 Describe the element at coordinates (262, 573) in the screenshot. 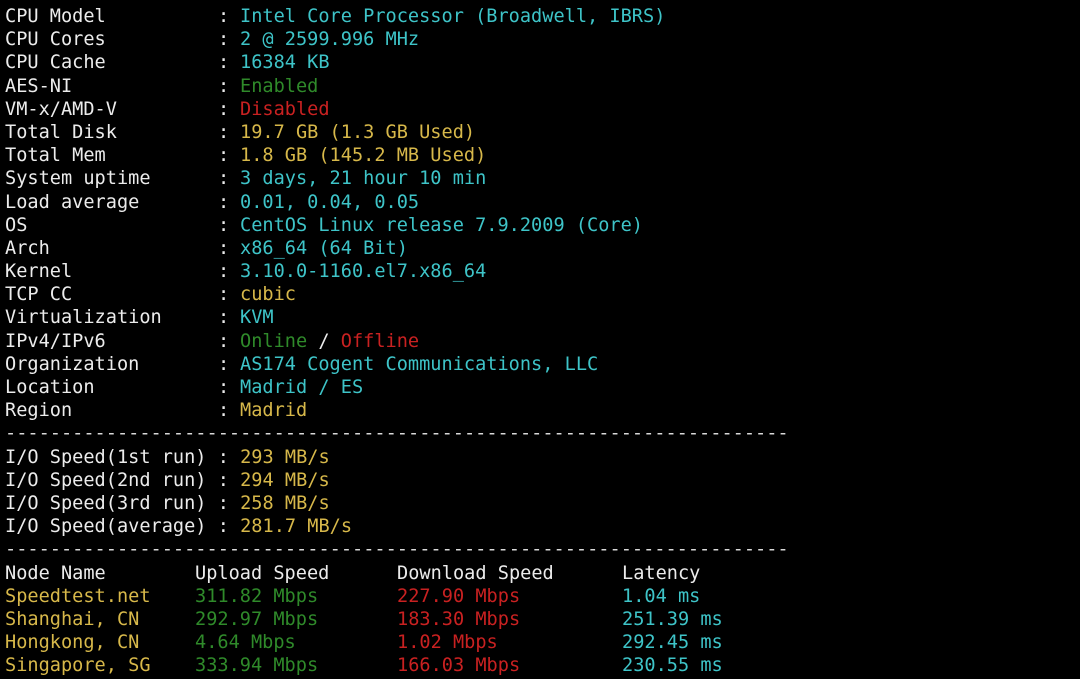

I see `header-upload-speed: Upload Speed` at that location.